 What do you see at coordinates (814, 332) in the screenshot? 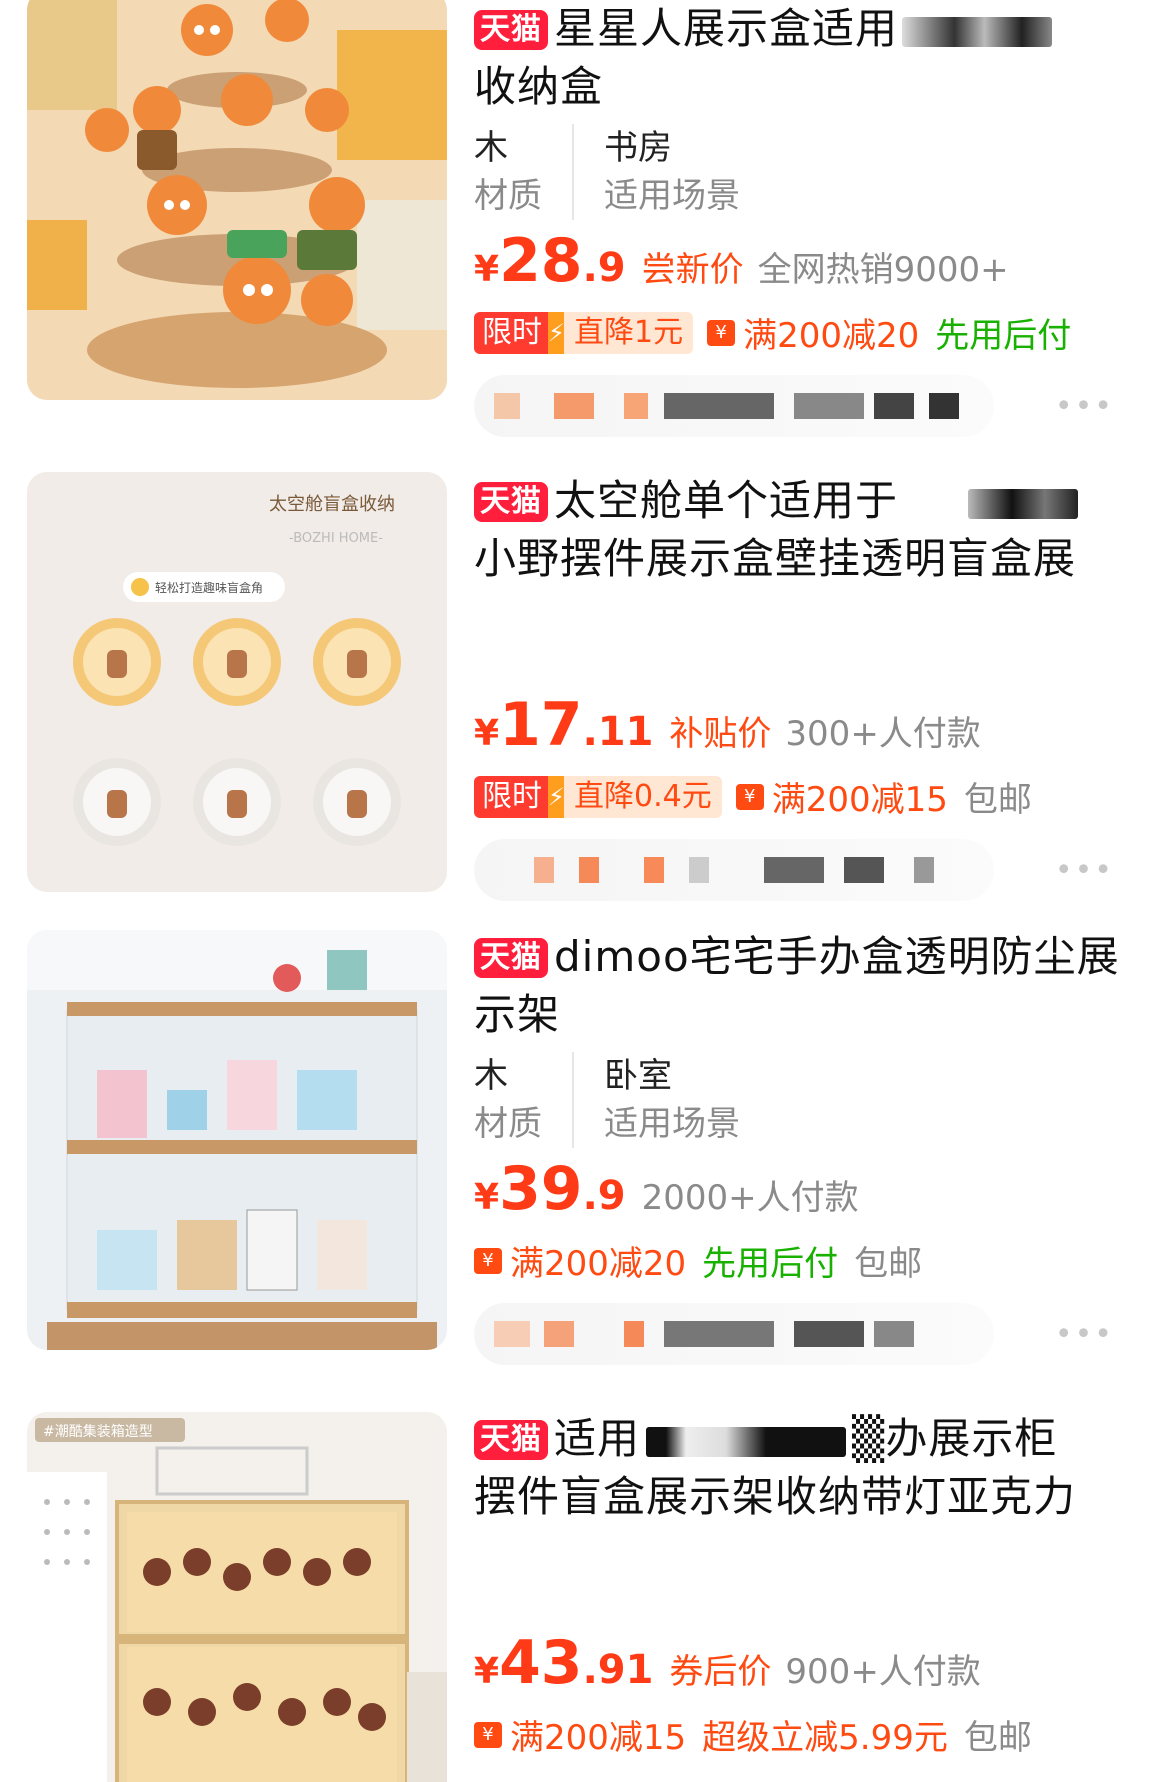
I see `promo-row: 限时 ⚡ 直降1元 ¥ 满200减20 先用后付` at bounding box center [814, 332].